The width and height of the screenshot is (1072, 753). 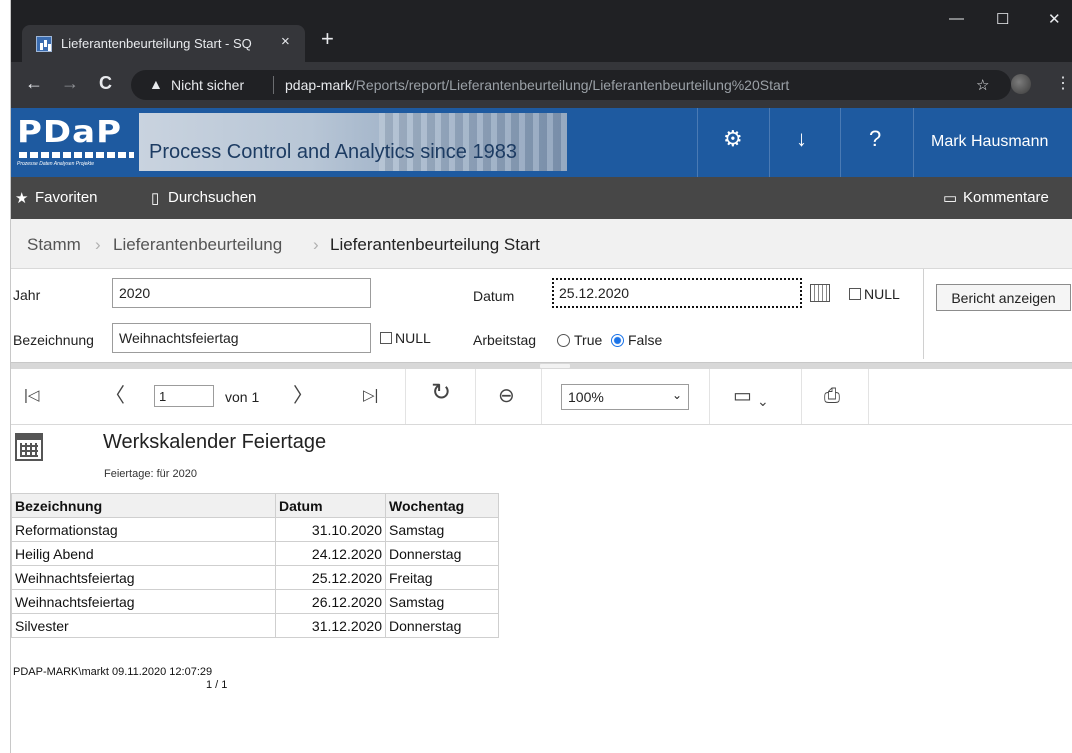 What do you see at coordinates (34, 83) in the screenshot?
I see `back-button: ←` at bounding box center [34, 83].